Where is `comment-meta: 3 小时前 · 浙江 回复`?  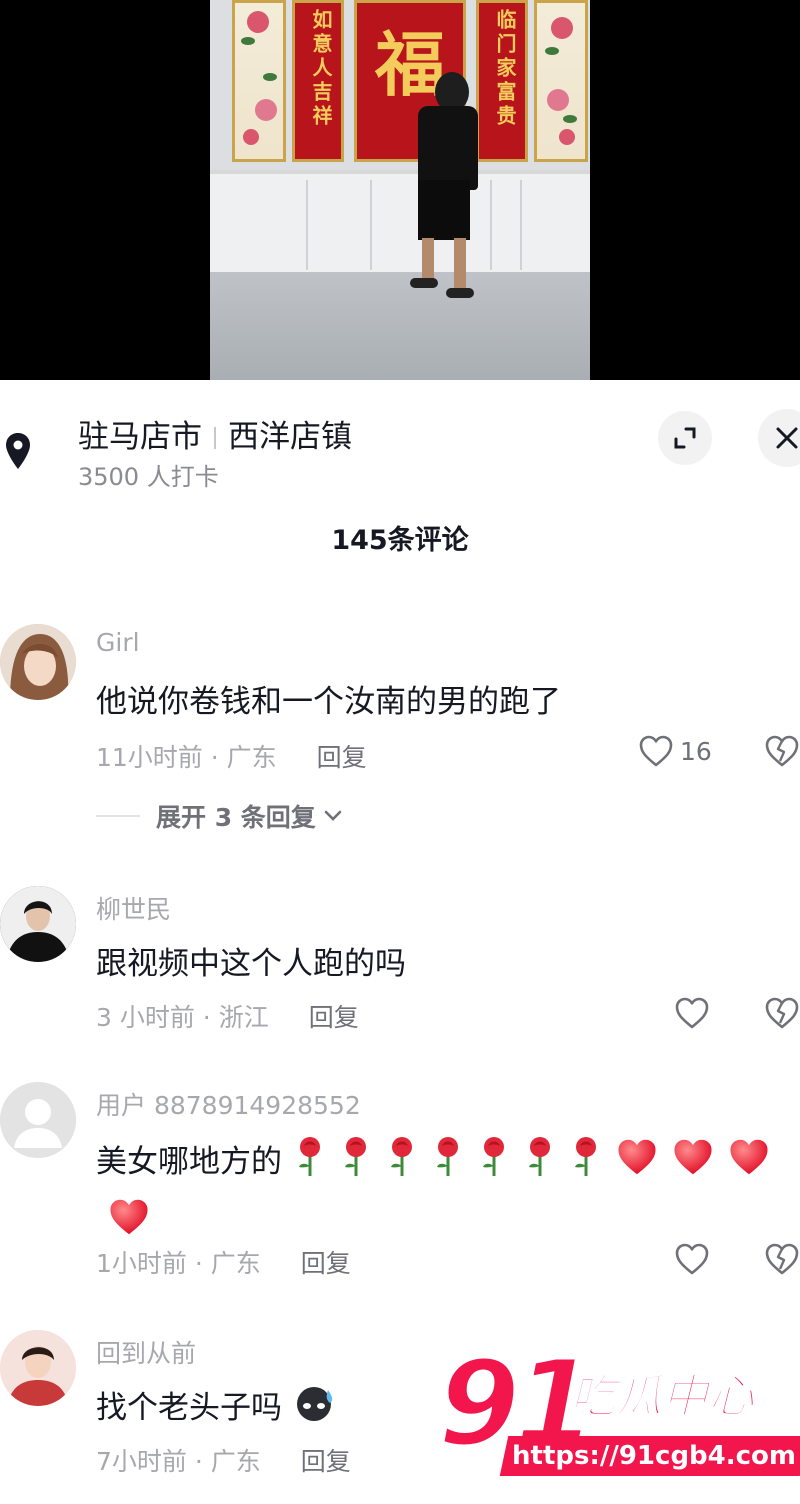
comment-meta: 3 小时前 · 浙江 回复 is located at coordinates (227, 1016).